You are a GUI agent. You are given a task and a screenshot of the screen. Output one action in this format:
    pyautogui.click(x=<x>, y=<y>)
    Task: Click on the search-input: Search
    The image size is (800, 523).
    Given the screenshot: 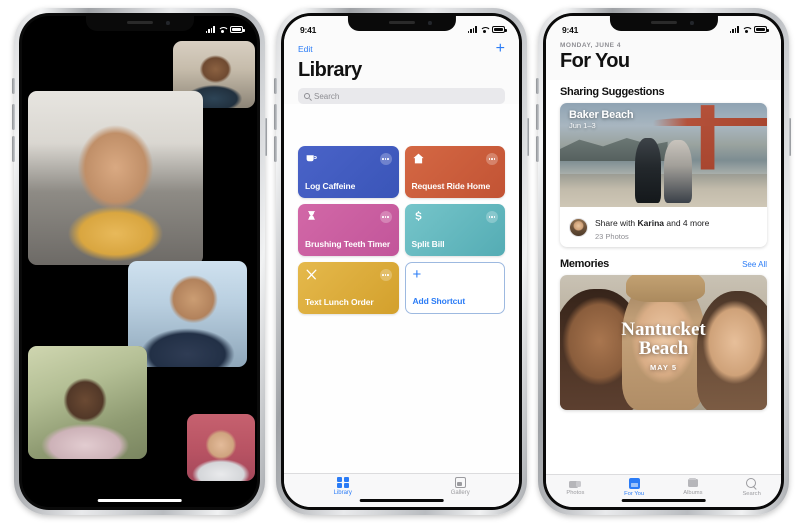 What is the action you would take?
    pyautogui.click(x=401, y=96)
    